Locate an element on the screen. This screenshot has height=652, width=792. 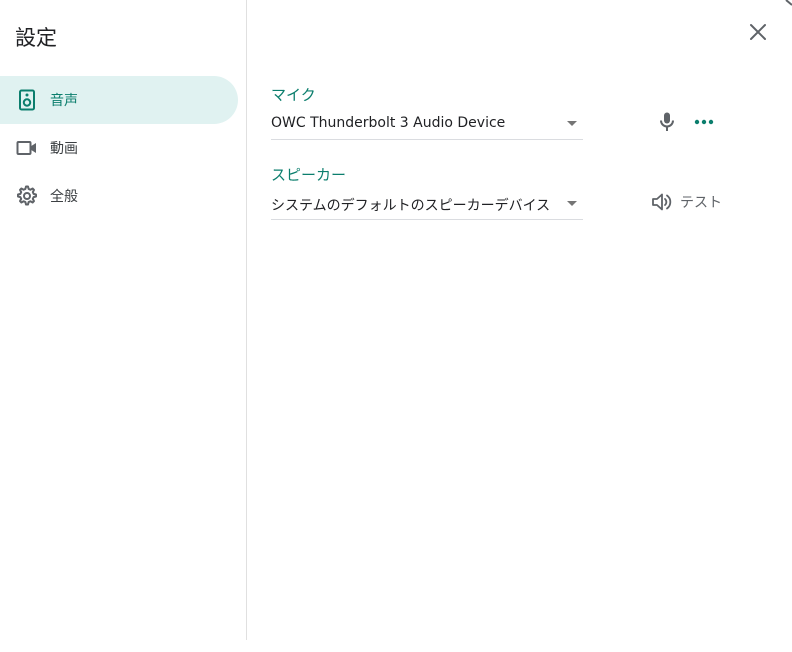
sidebar-item-audio: 音声 is located at coordinates (119, 100).